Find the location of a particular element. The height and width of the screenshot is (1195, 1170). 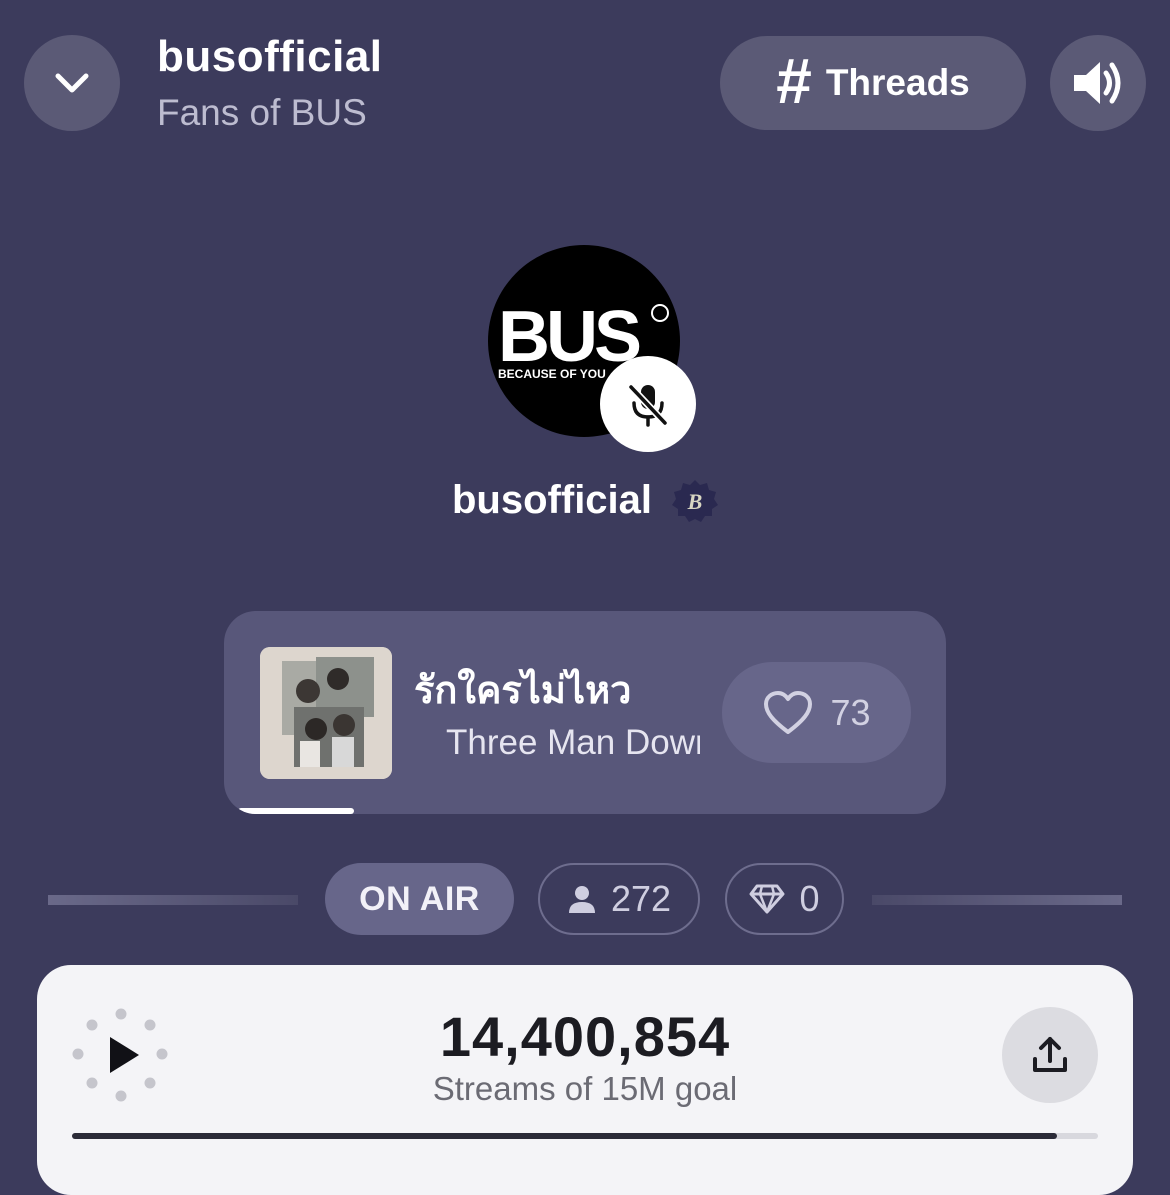

track-artist: Three Man Down is located at coordinates (573, 742).